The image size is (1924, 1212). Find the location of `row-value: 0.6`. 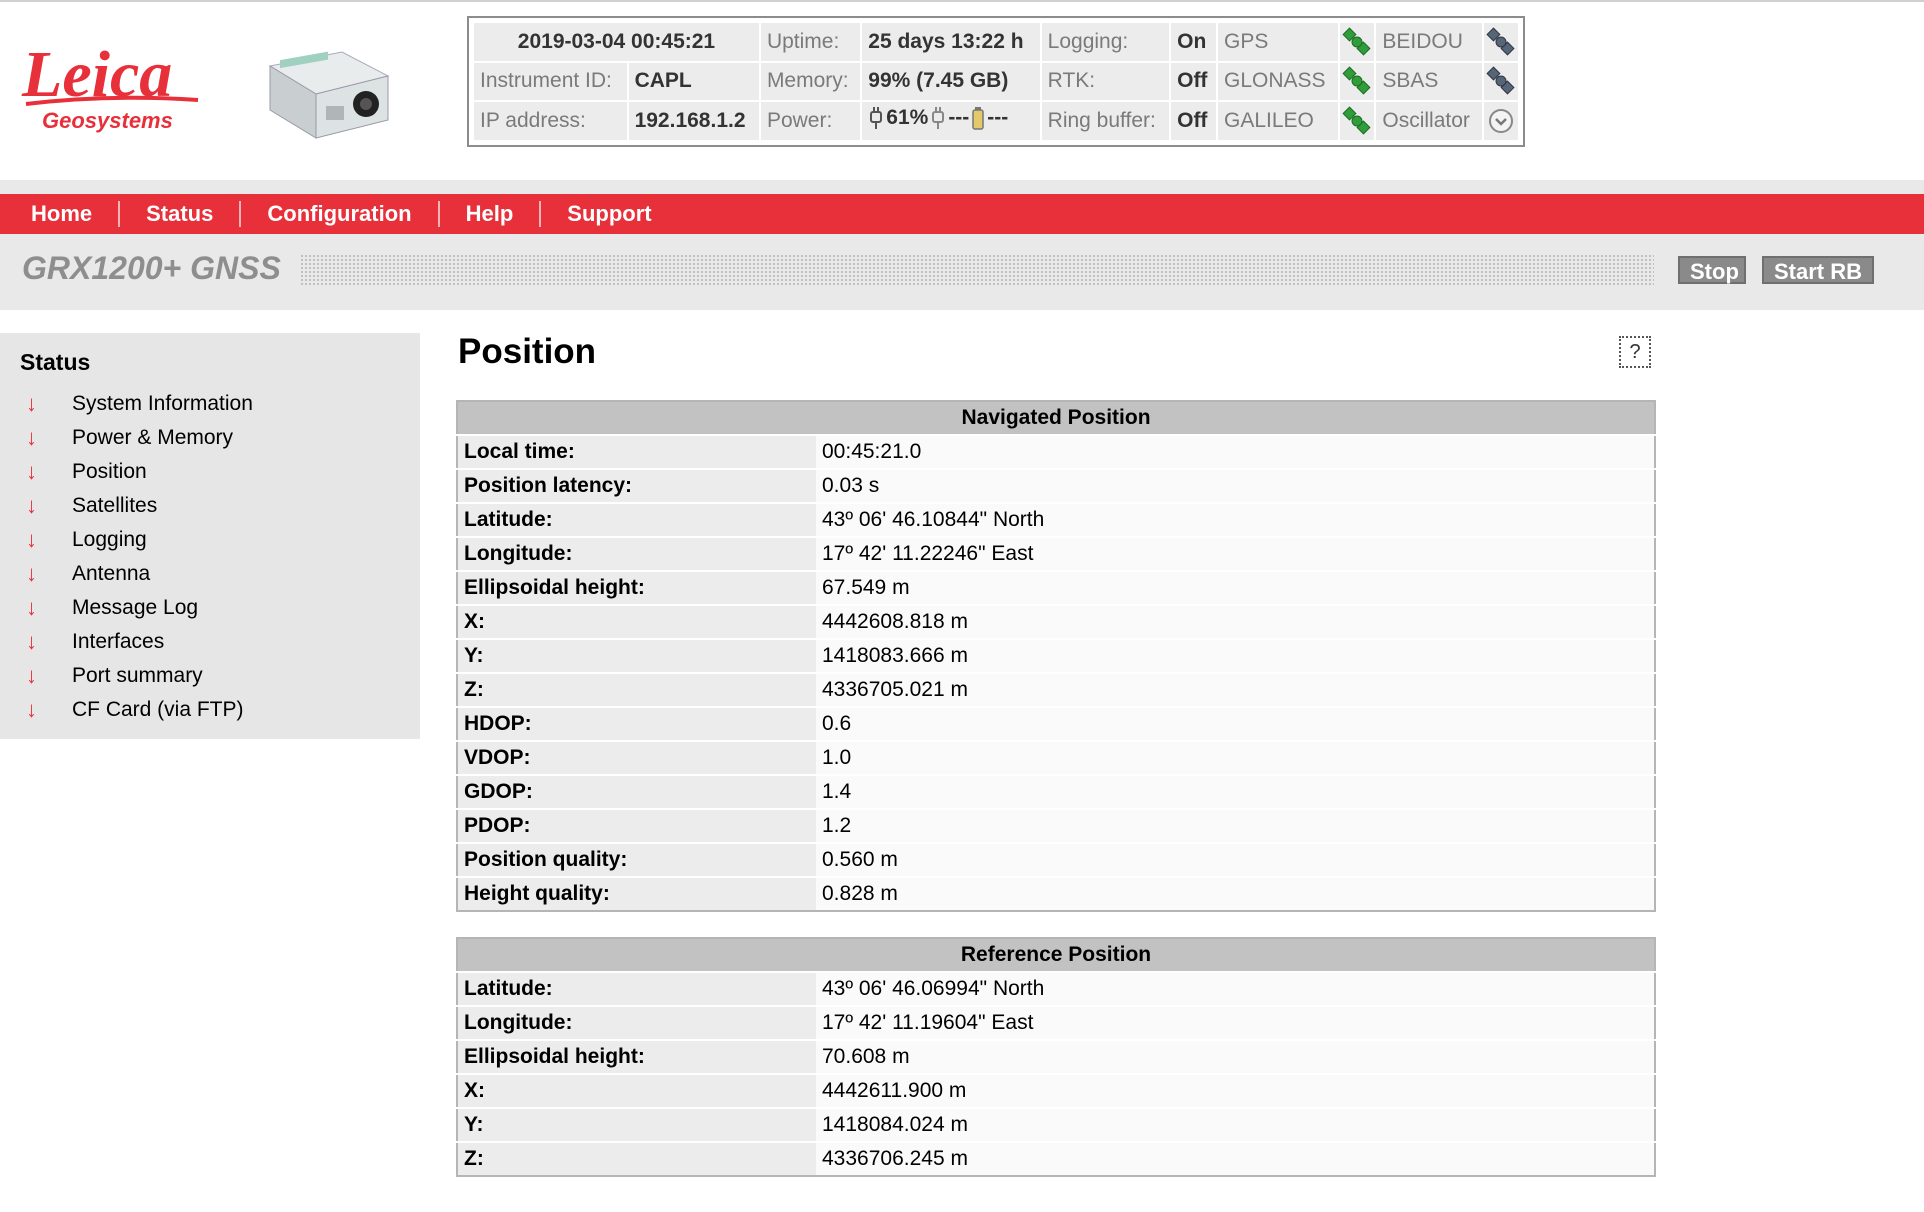

row-value: 0.6 is located at coordinates (1235, 723).